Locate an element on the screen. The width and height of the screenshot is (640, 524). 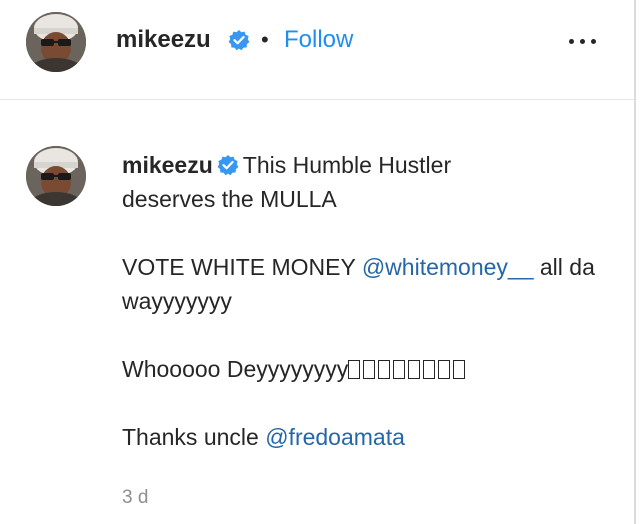
header-username: mikeezu is located at coordinates (163, 40).